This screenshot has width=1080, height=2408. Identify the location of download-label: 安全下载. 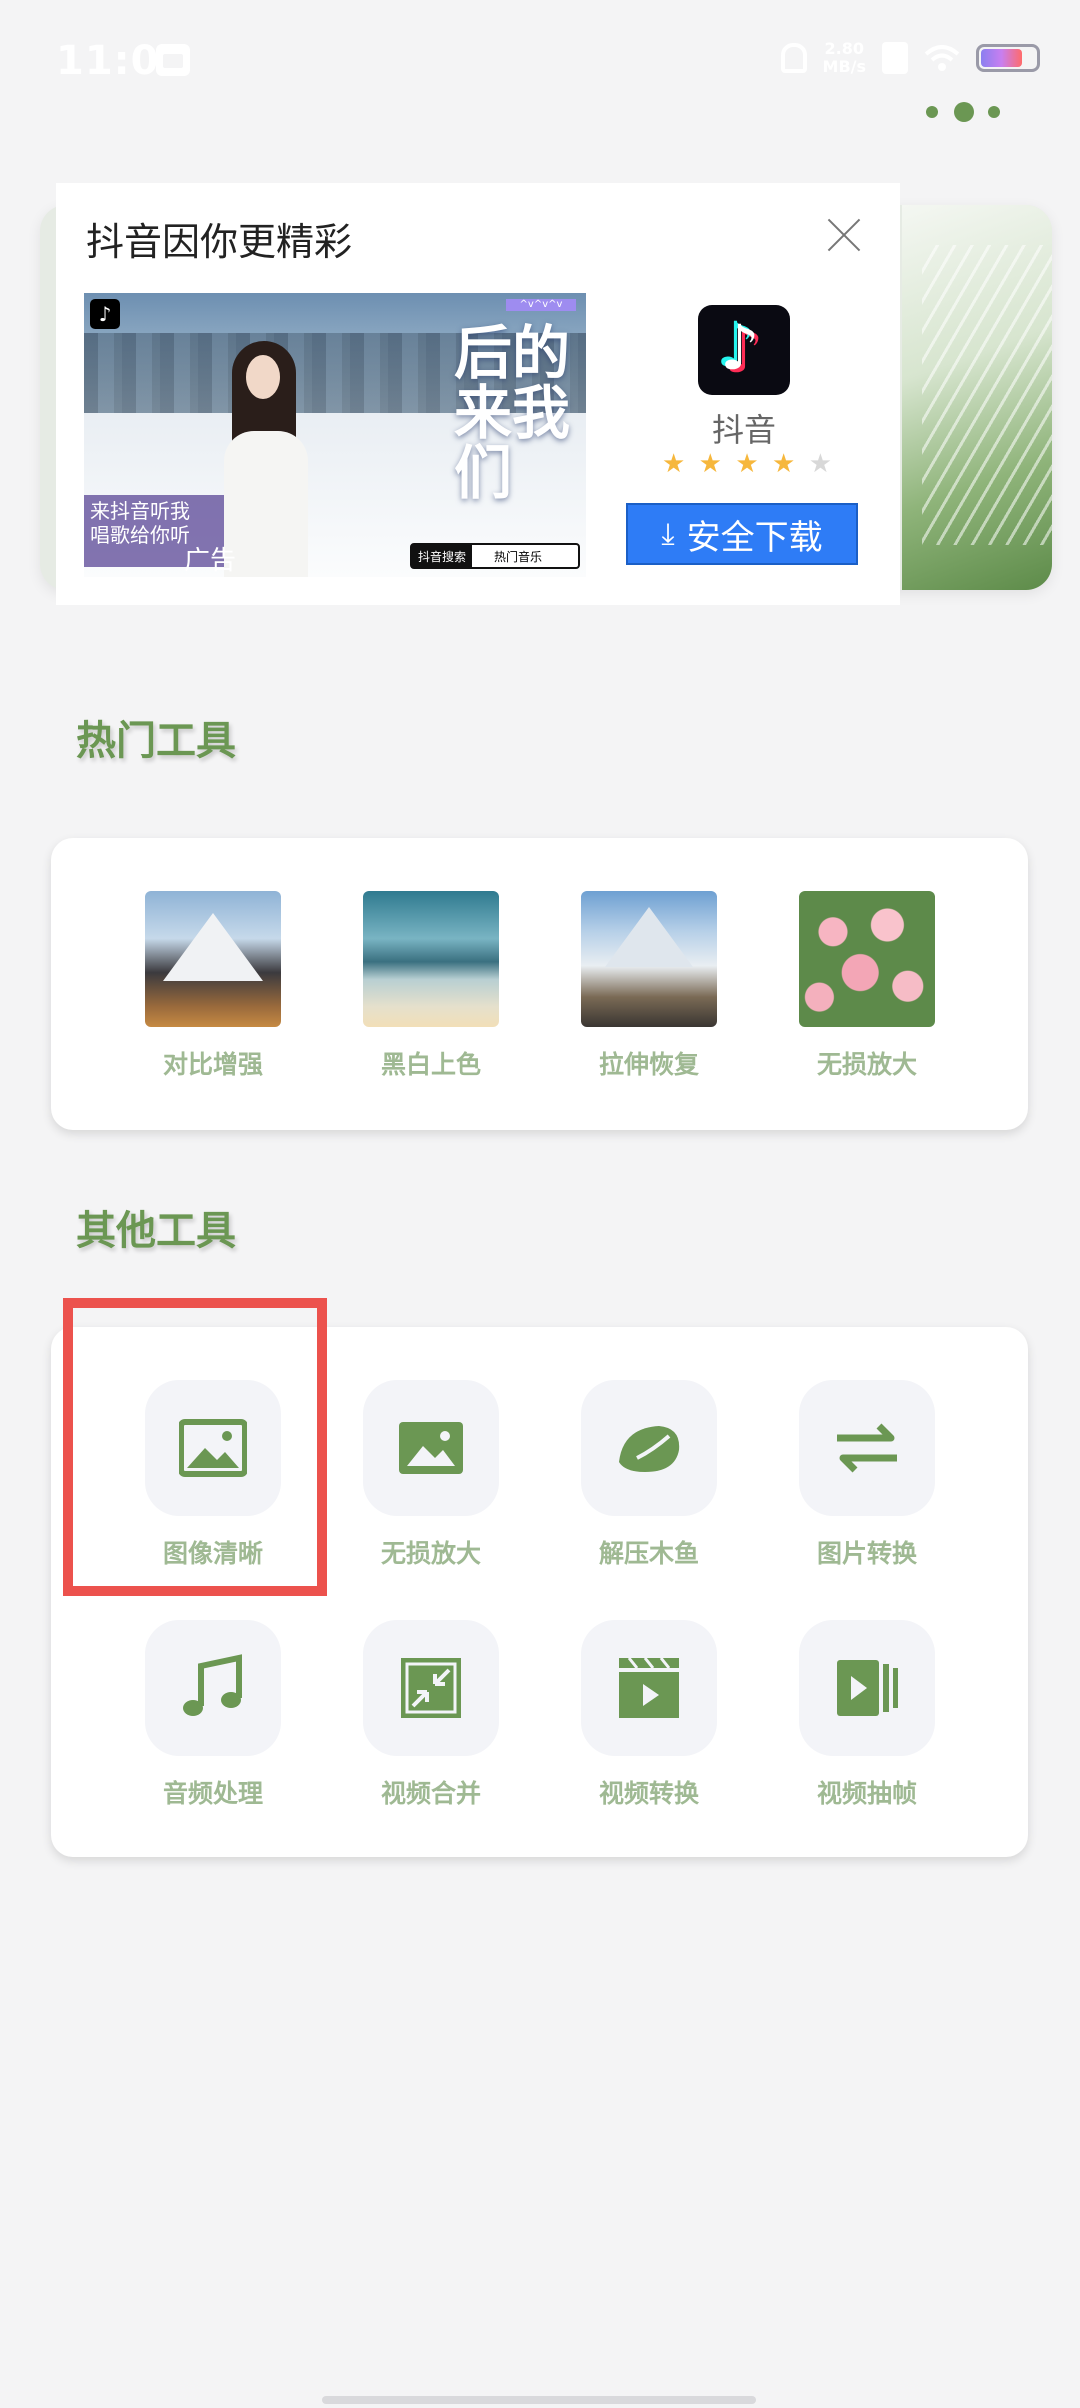
(754, 537).